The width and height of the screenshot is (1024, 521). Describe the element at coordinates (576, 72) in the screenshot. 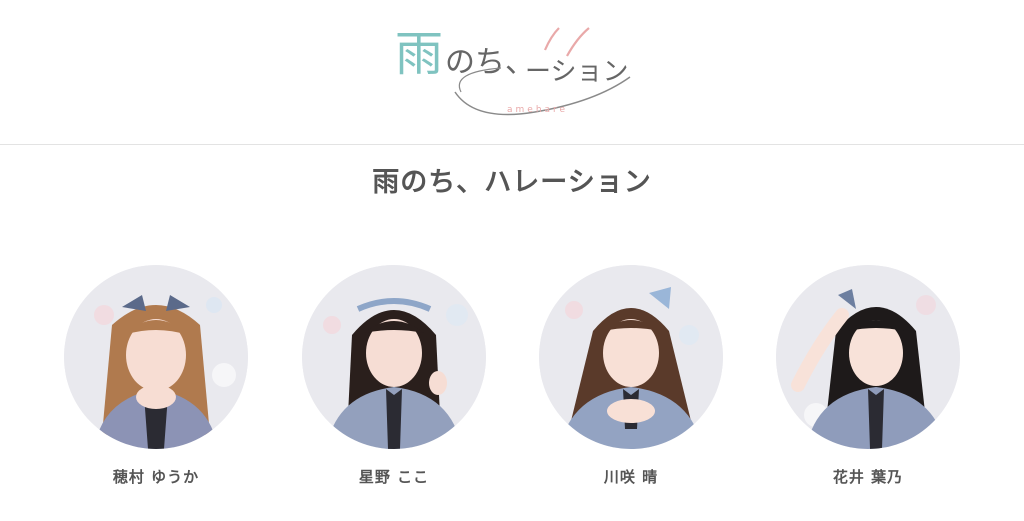

I see `logo-glyph-ration: ーション` at that location.